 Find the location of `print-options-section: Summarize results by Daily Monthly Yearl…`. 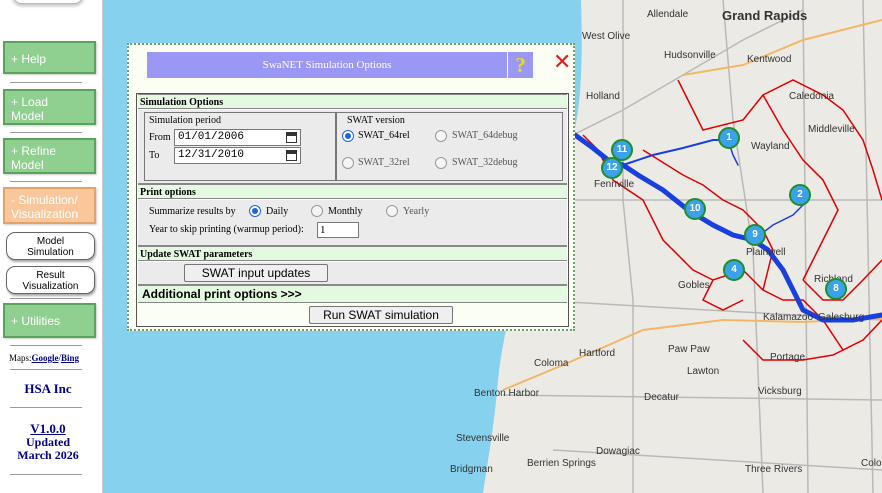

print-options-section: Summarize results by Daily Monthly Yearl… is located at coordinates (352, 223).